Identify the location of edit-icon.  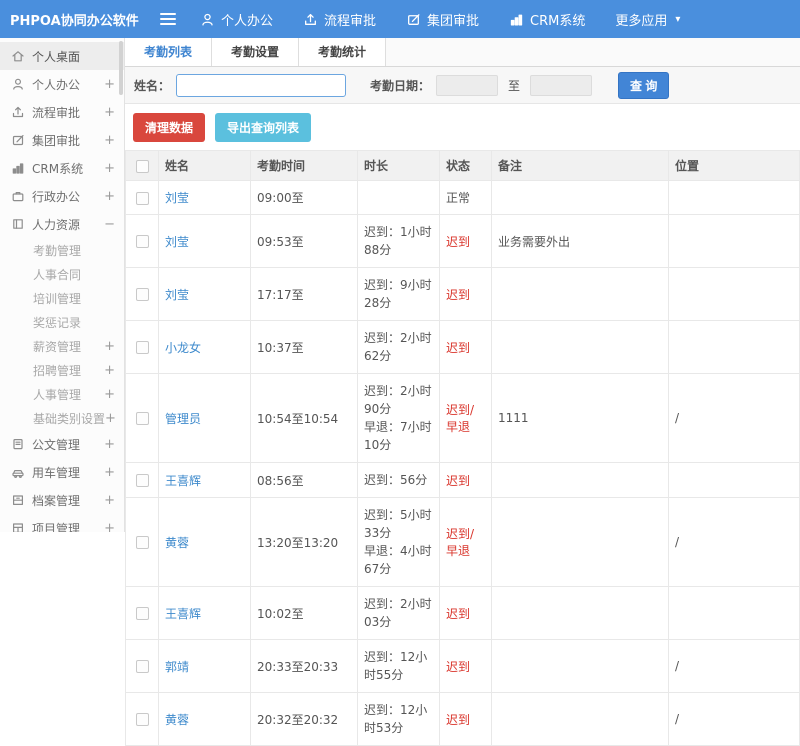
(18, 140).